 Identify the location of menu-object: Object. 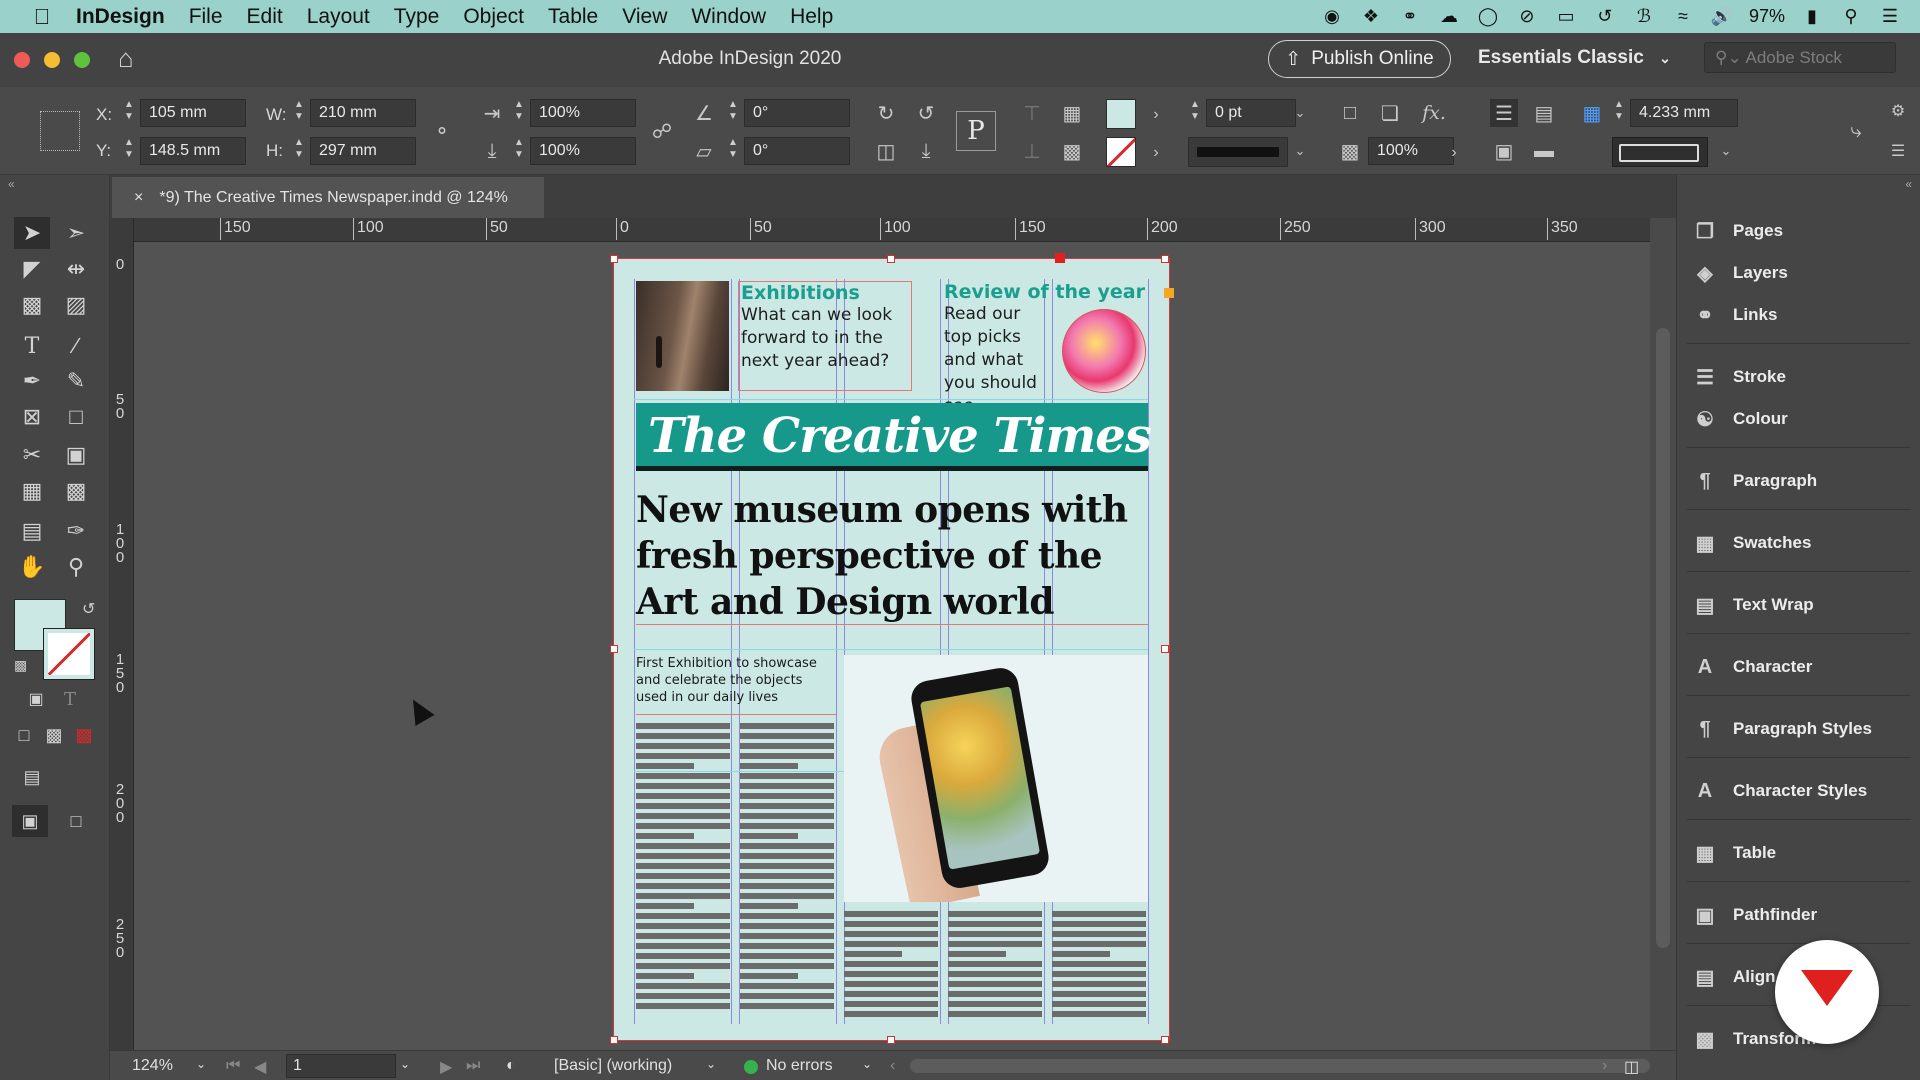
(493, 17).